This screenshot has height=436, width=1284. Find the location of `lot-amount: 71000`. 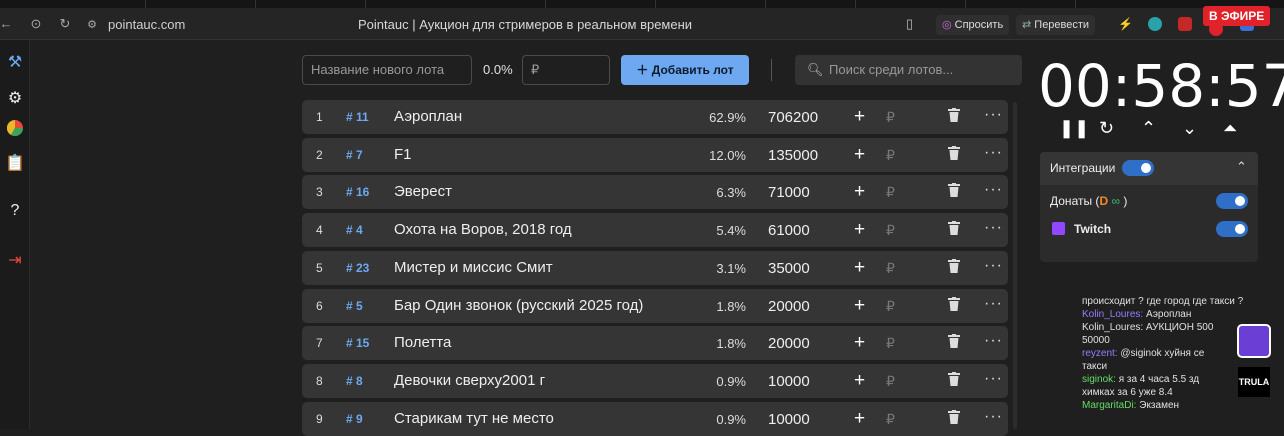

lot-amount: 71000 is located at coordinates (789, 192).